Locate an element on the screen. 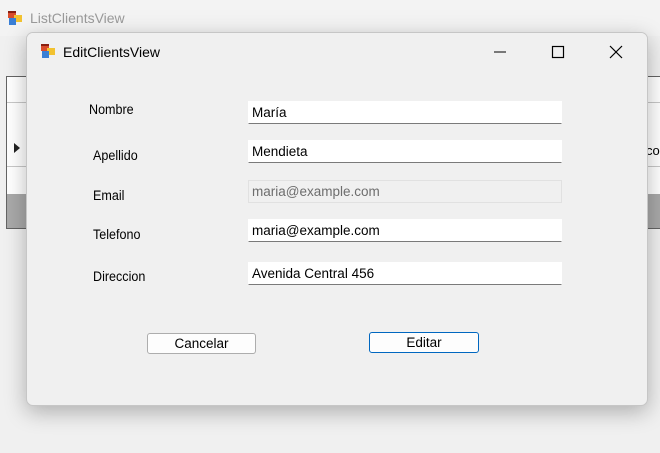  email-input is located at coordinates (405, 191).